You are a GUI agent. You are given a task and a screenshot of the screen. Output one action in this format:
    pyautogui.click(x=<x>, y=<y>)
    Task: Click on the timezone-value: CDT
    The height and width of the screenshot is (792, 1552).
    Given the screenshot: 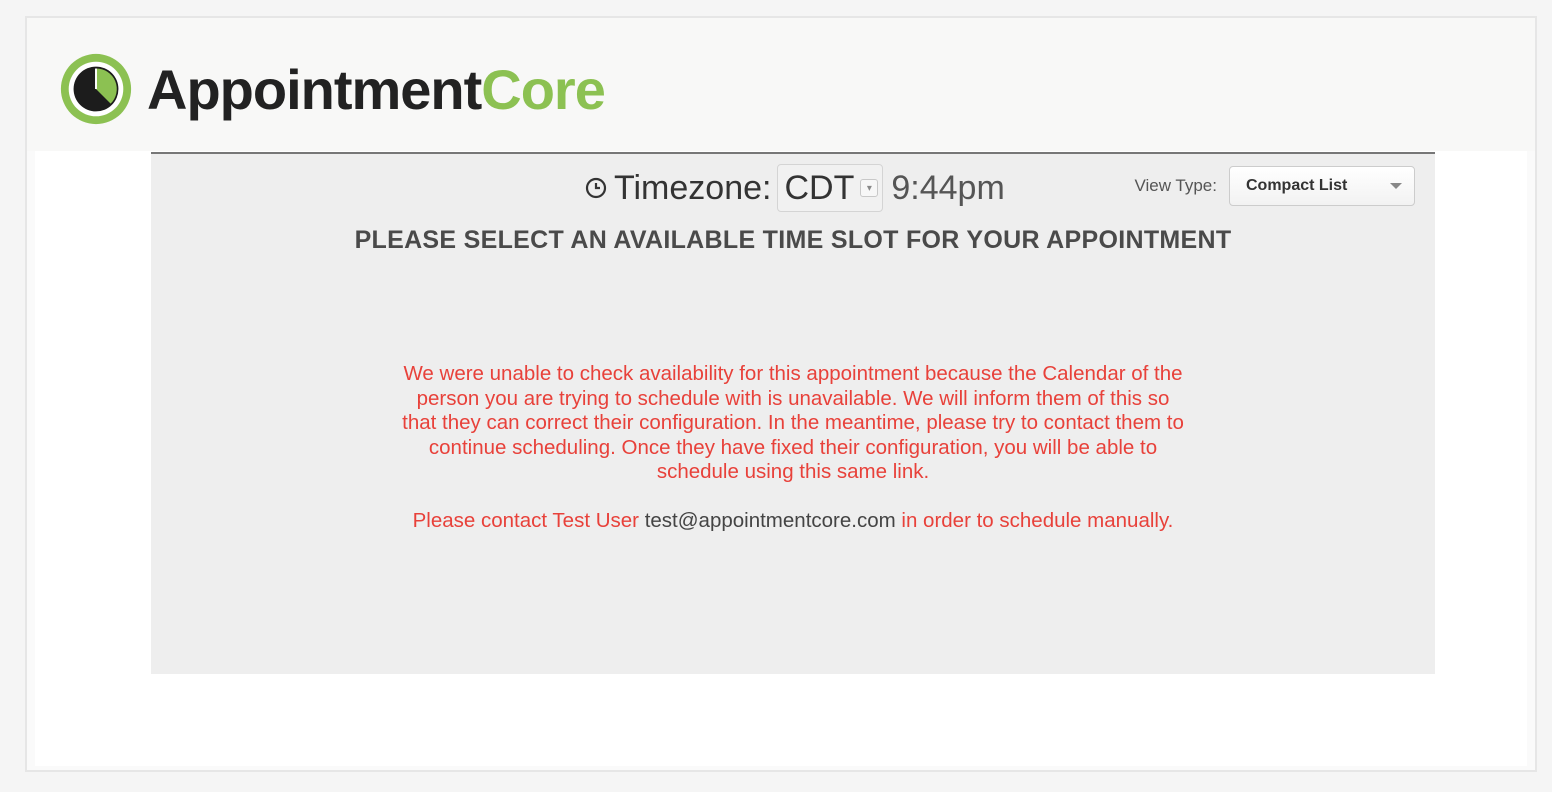 What is the action you would take?
    pyautogui.click(x=819, y=187)
    